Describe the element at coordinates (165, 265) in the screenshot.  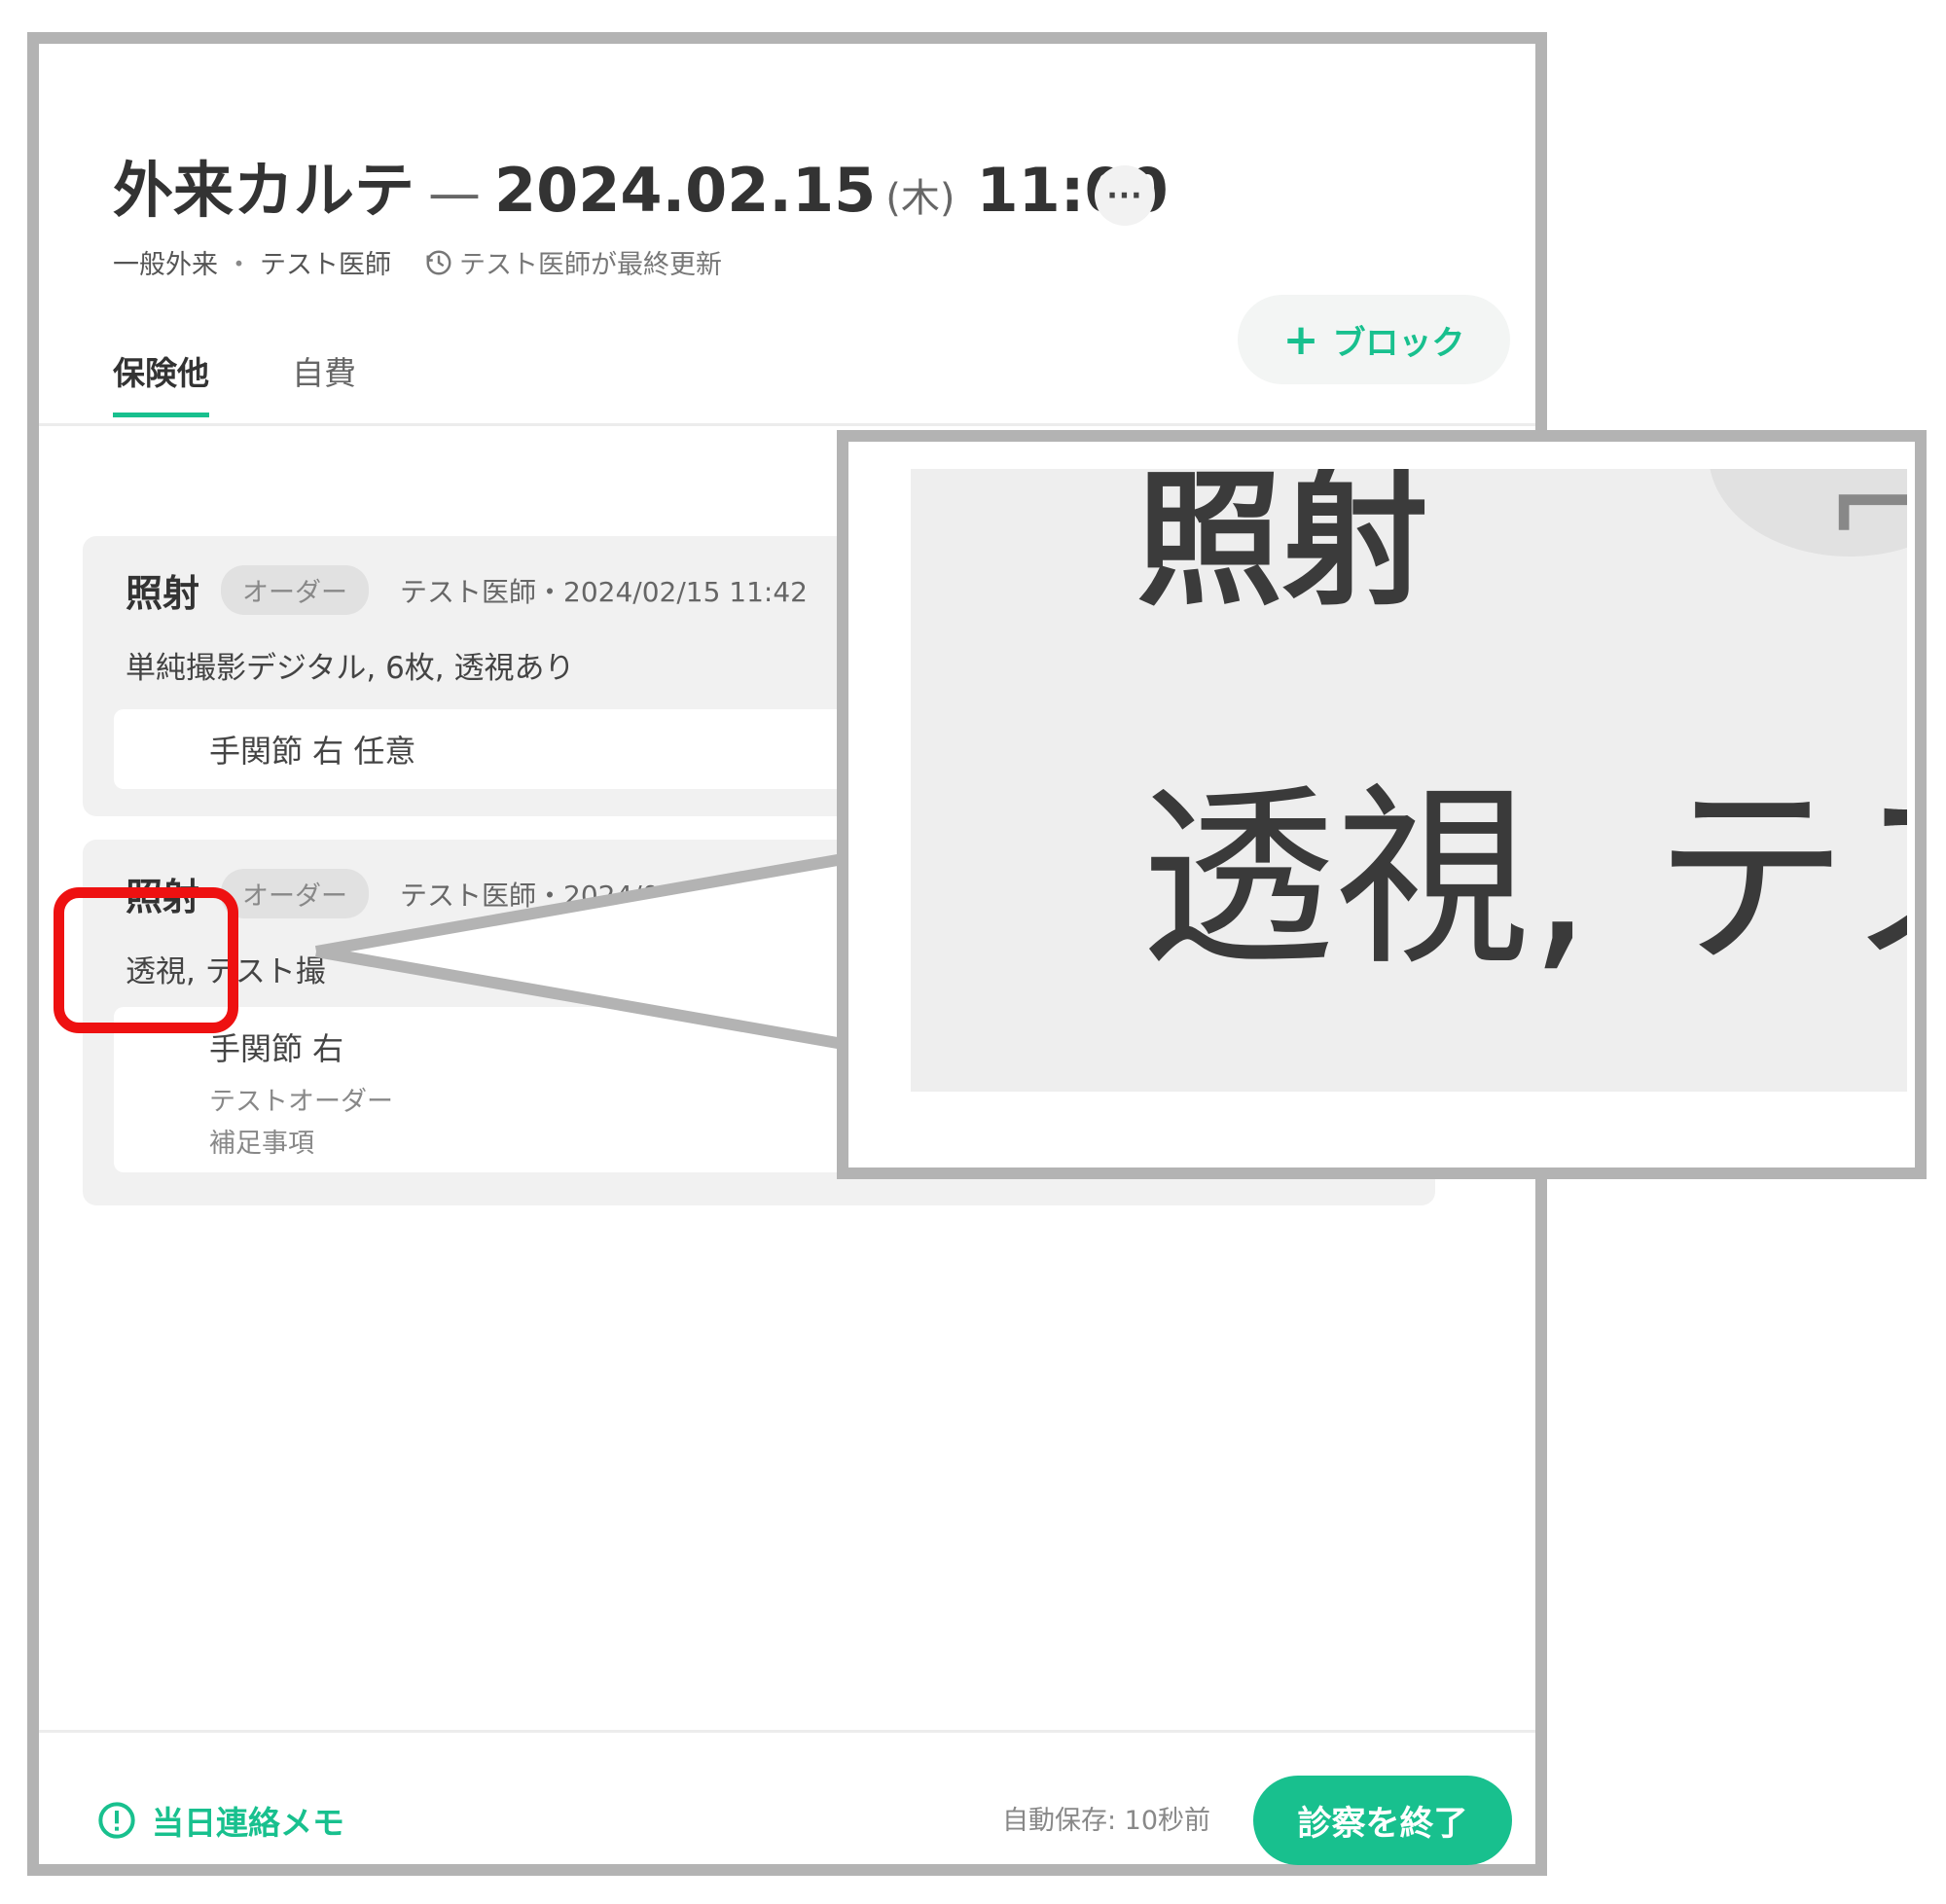
I see `department-label: 一般外来` at that location.